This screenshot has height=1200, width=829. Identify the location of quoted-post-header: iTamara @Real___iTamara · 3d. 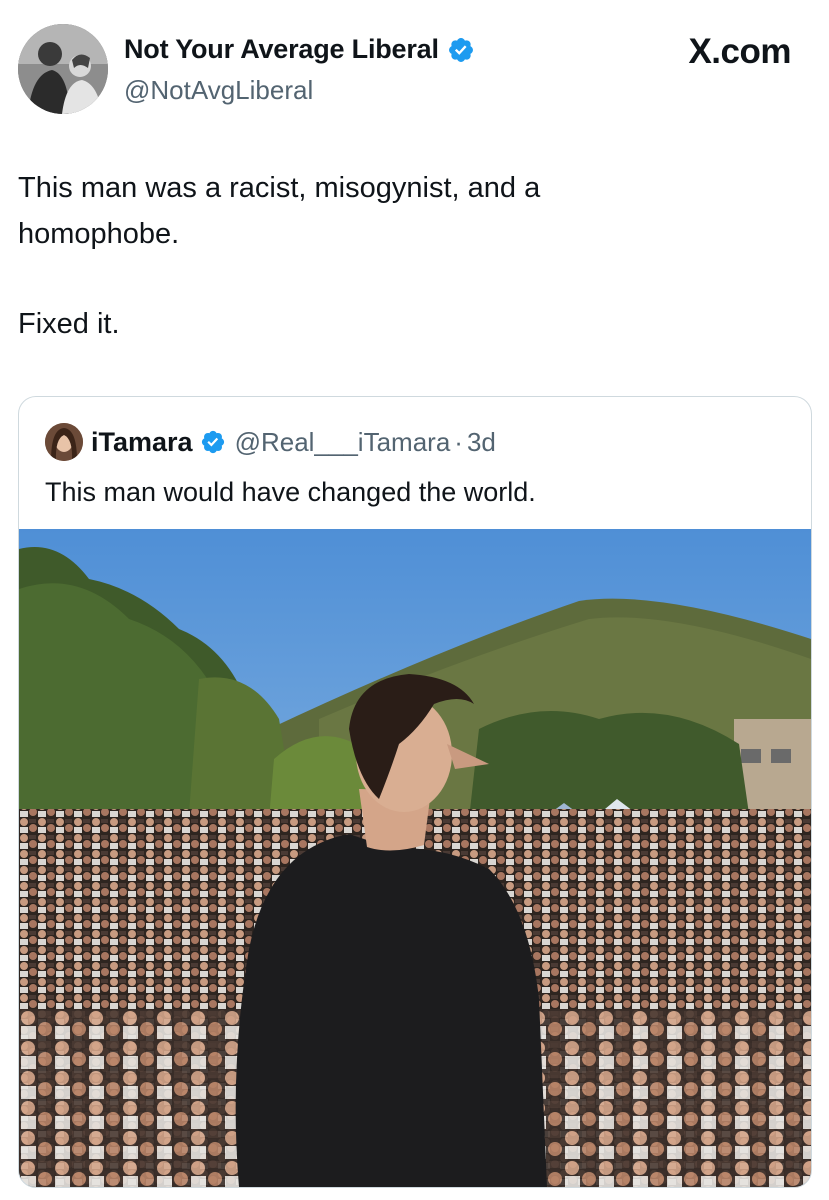
(270, 442).